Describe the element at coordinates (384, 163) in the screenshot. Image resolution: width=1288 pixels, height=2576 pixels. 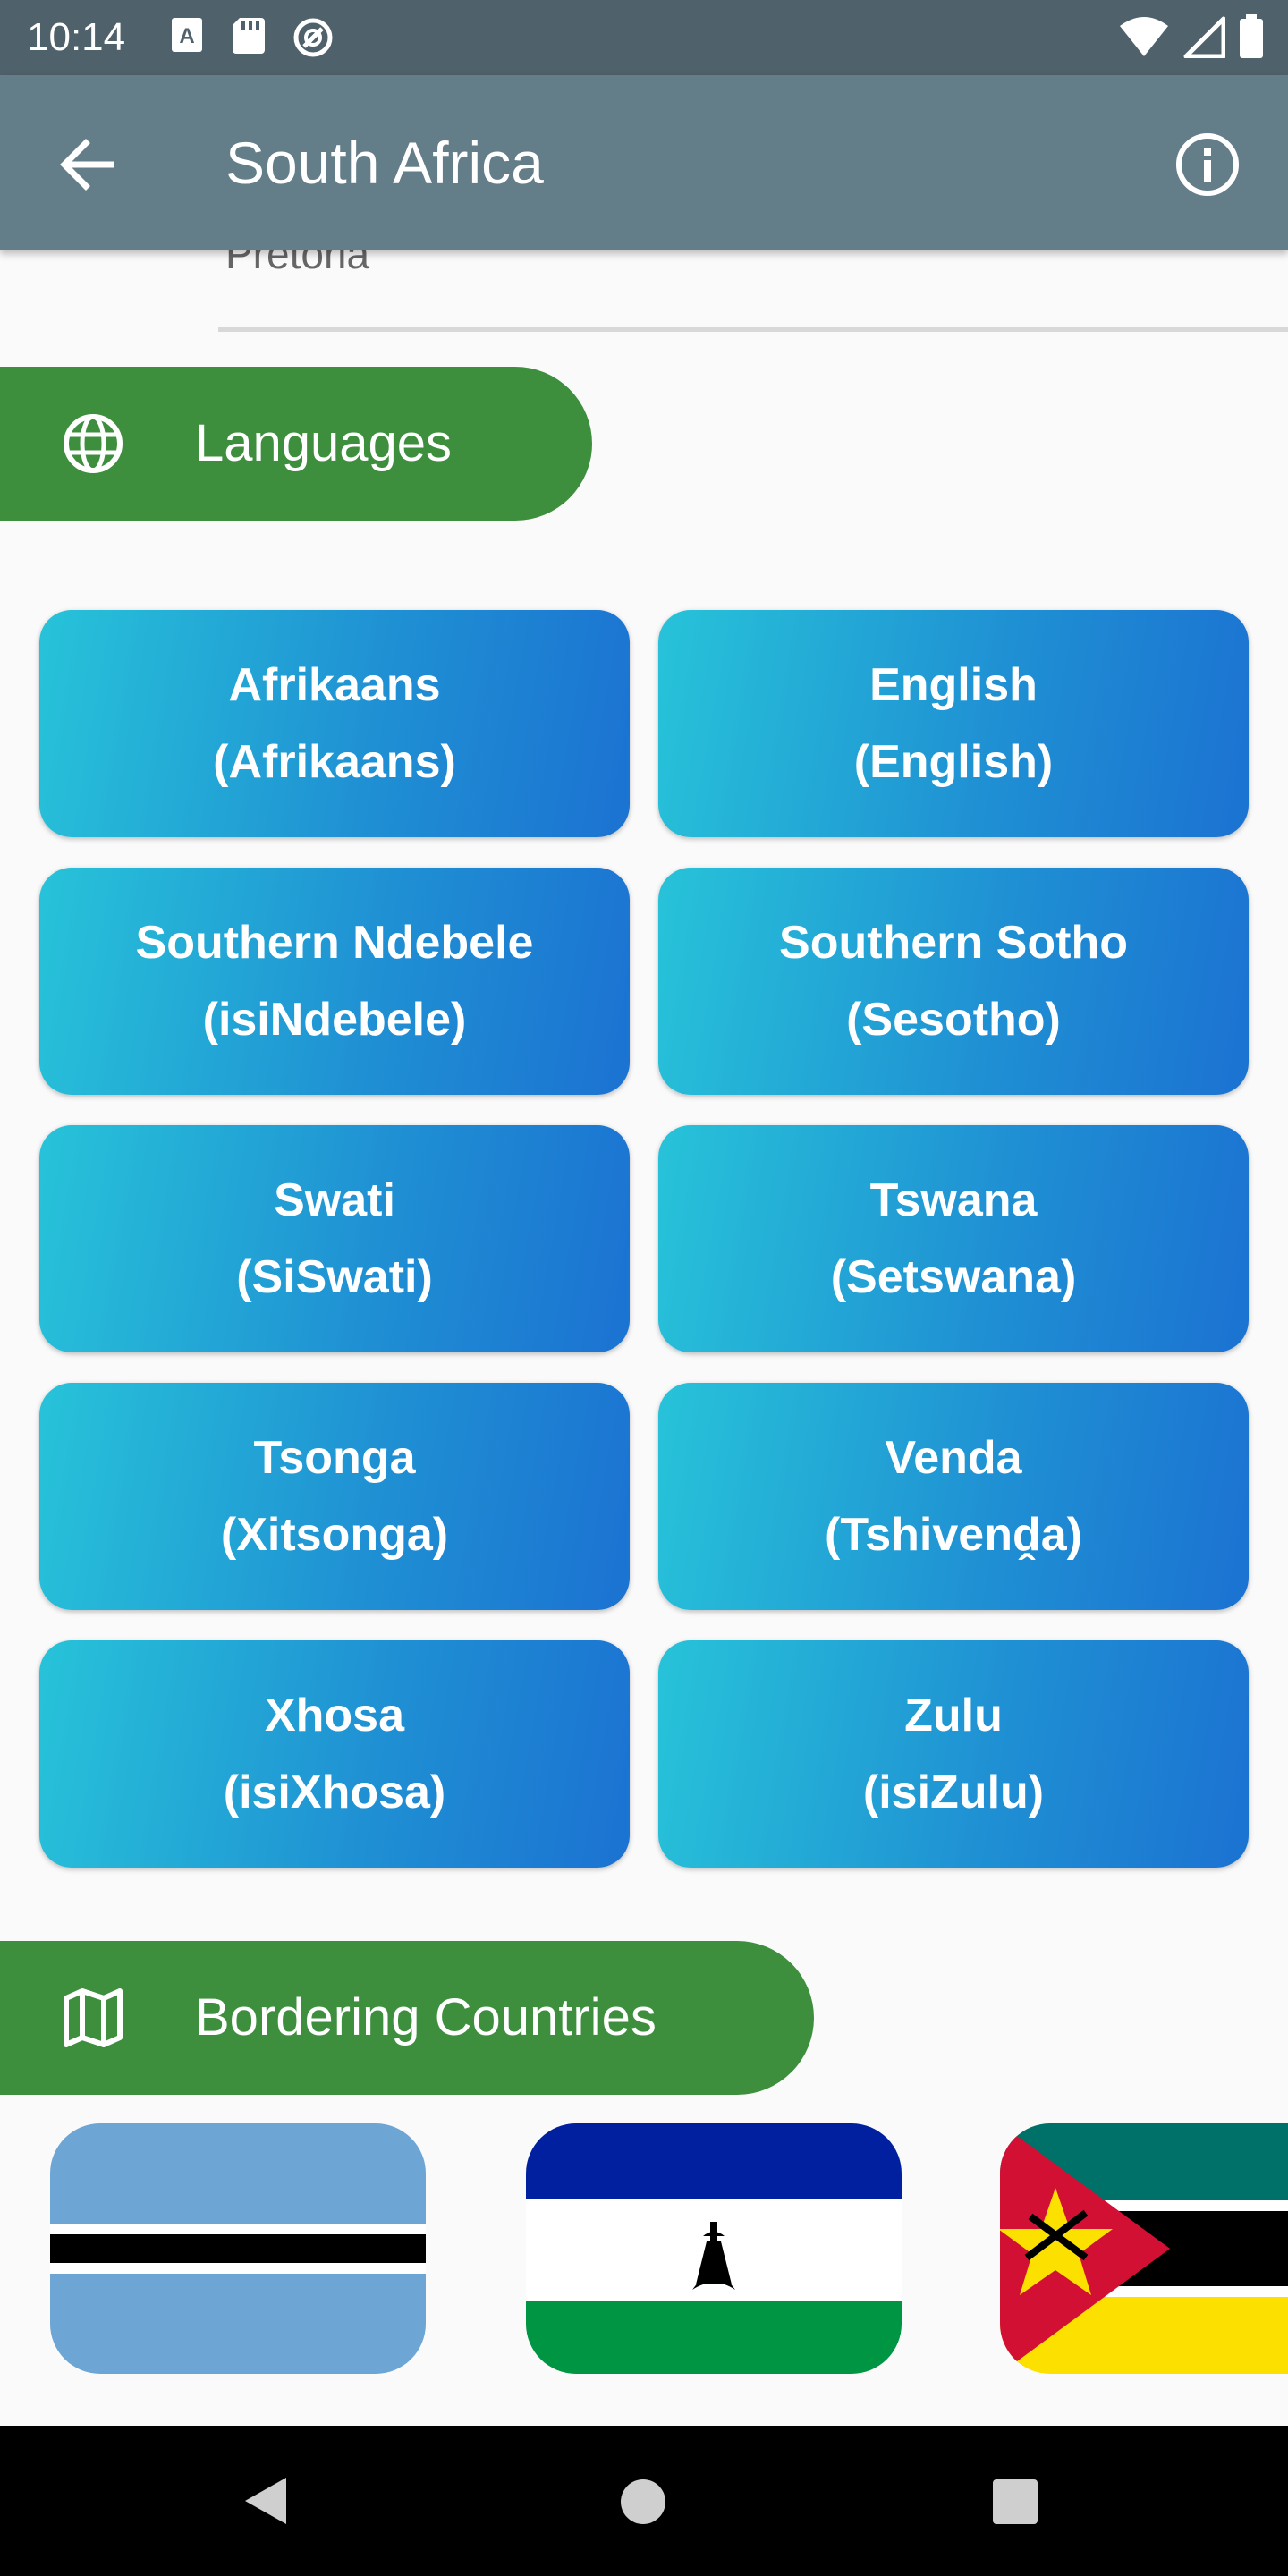
I see `page-title: South Africa` at that location.